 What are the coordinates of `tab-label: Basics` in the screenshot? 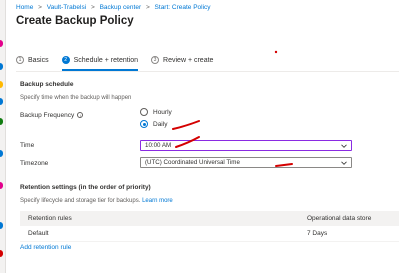 It's located at (38, 60).